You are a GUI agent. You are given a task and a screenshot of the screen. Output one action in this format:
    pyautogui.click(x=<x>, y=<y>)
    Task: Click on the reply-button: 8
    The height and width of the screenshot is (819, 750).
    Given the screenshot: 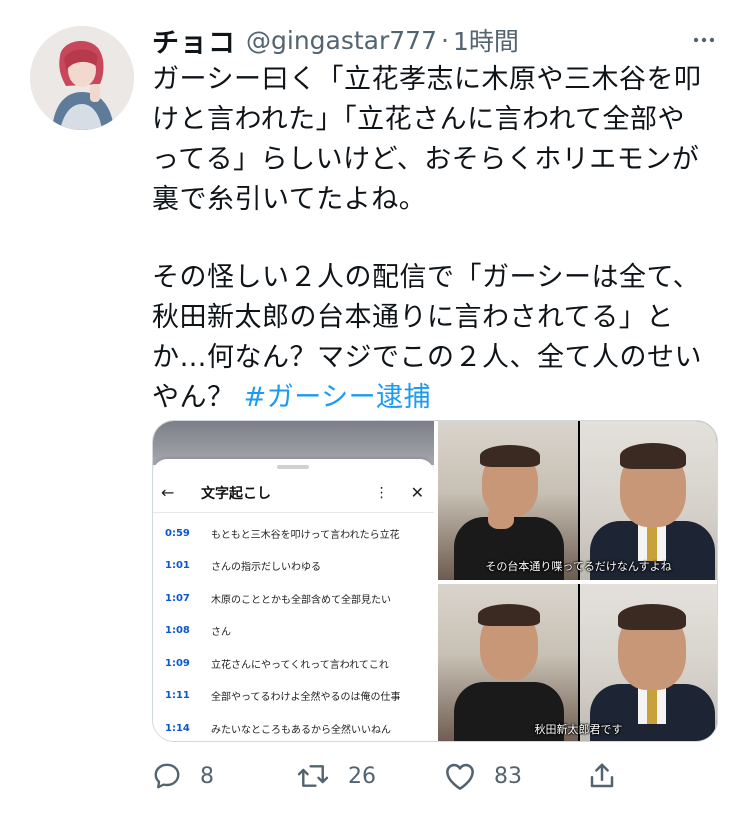 What is the action you would take?
    pyautogui.click(x=183, y=776)
    